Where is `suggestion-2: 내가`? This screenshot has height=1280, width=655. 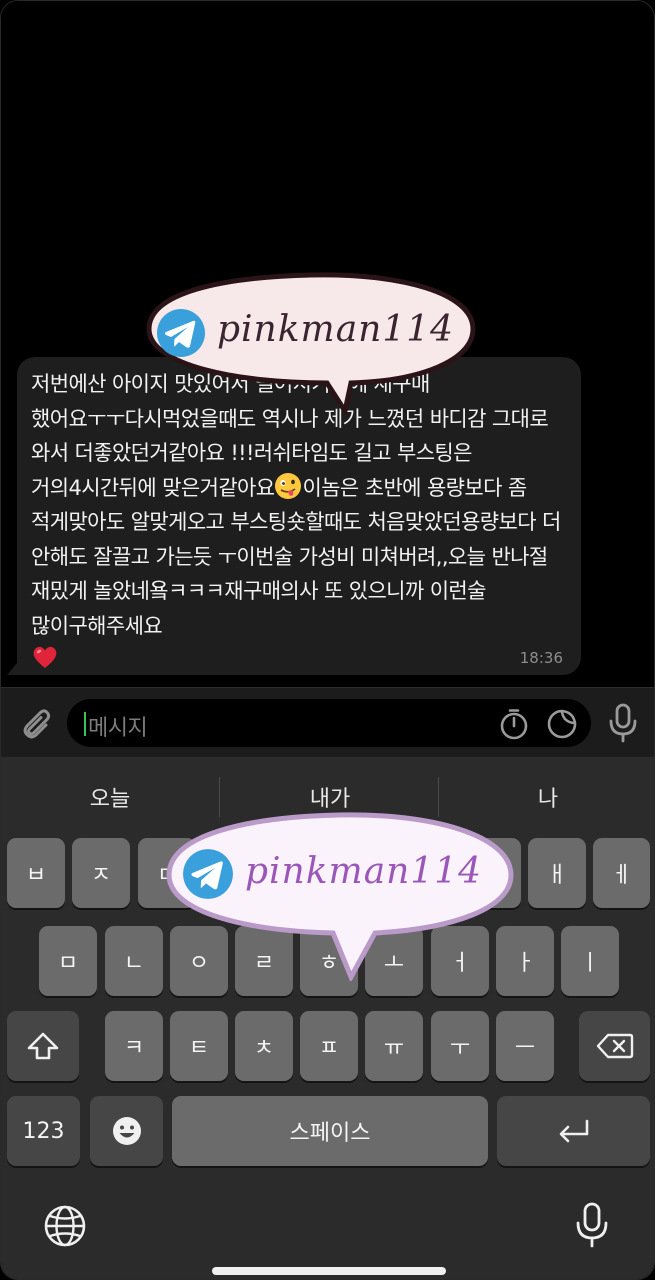
suggestion-2: 내가 is located at coordinates (330, 797).